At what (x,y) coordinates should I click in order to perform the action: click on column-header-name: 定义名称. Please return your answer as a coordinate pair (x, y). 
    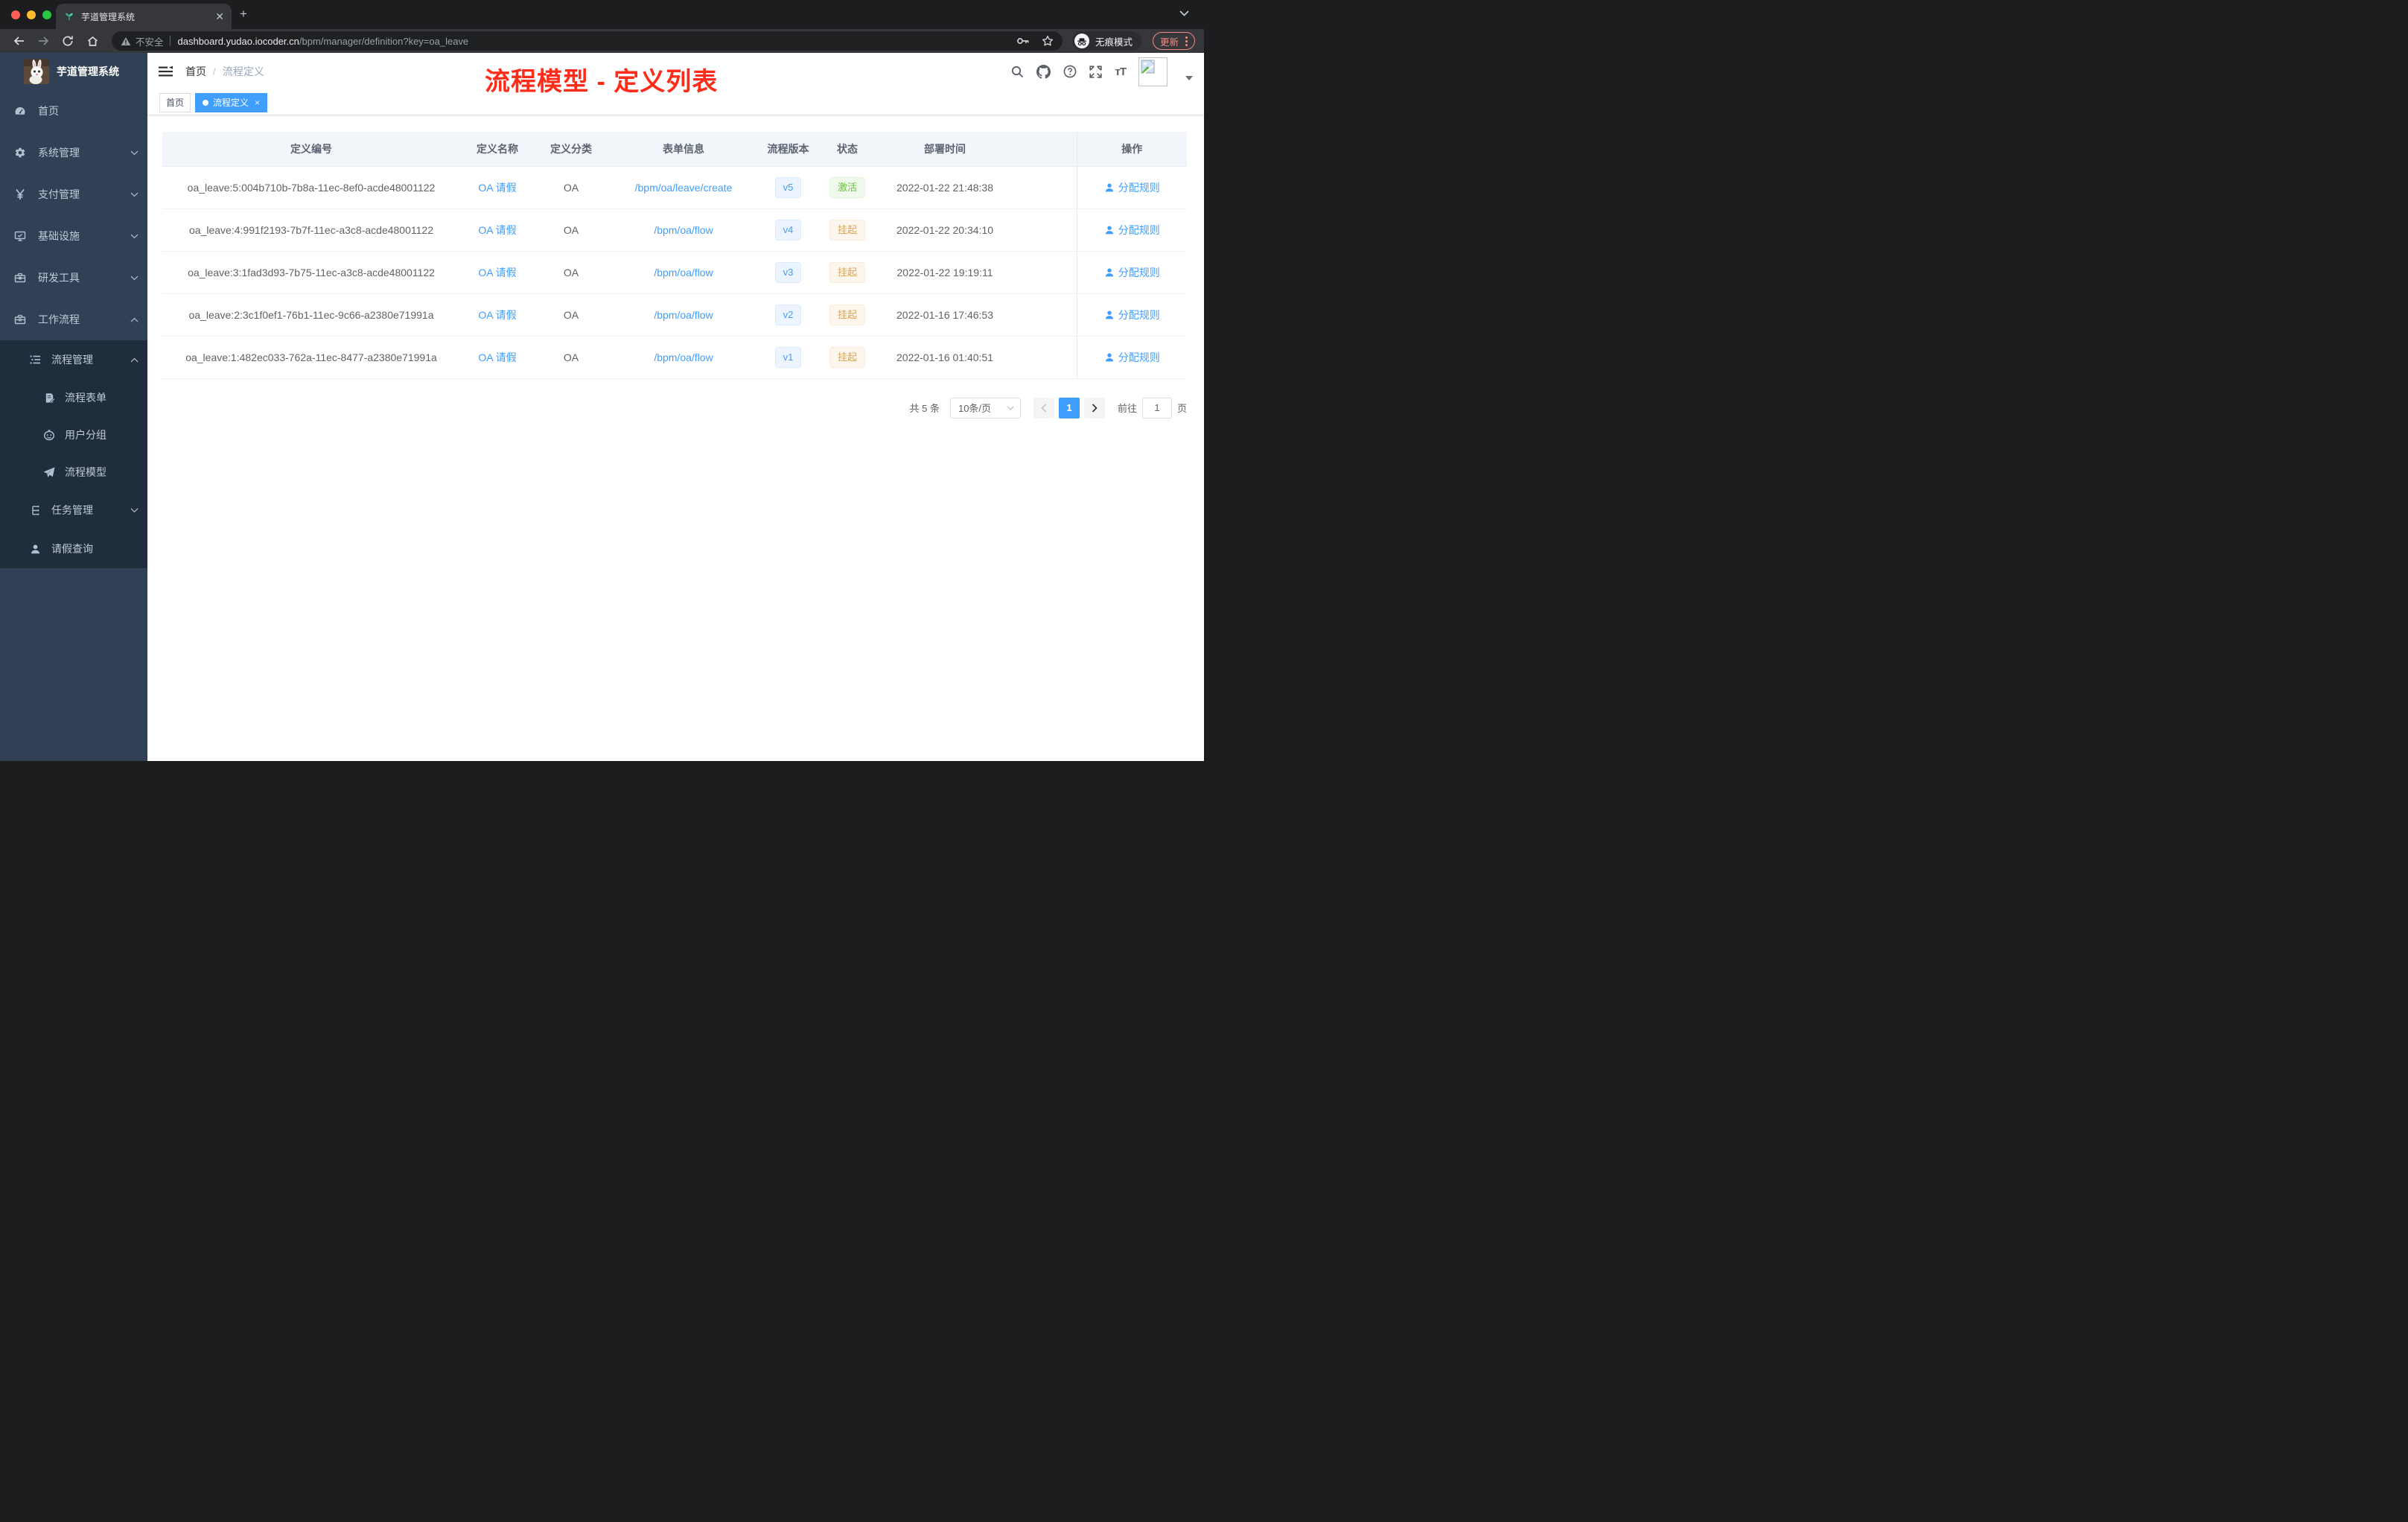
    Looking at the image, I should click on (497, 149).